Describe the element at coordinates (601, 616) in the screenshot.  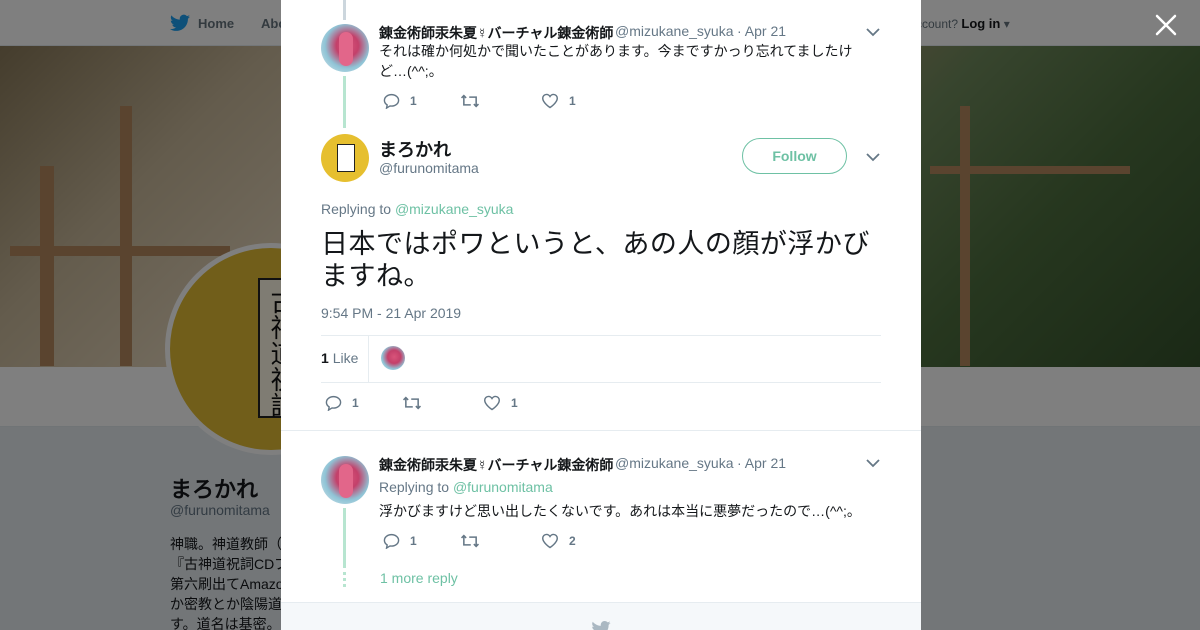
I see `modal-footer` at that location.